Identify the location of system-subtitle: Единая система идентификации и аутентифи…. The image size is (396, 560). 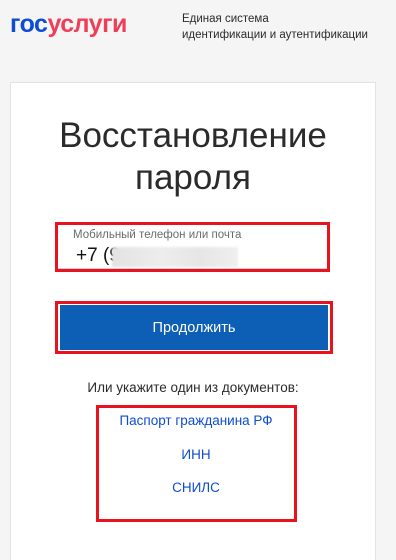
(275, 27).